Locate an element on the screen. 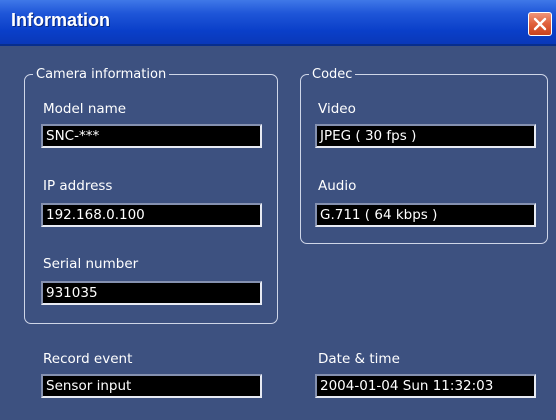 Image resolution: width=556 pixels, height=420 pixels. date-time-field: 2004-01-04 Sun 11:32:03 is located at coordinates (425, 386).